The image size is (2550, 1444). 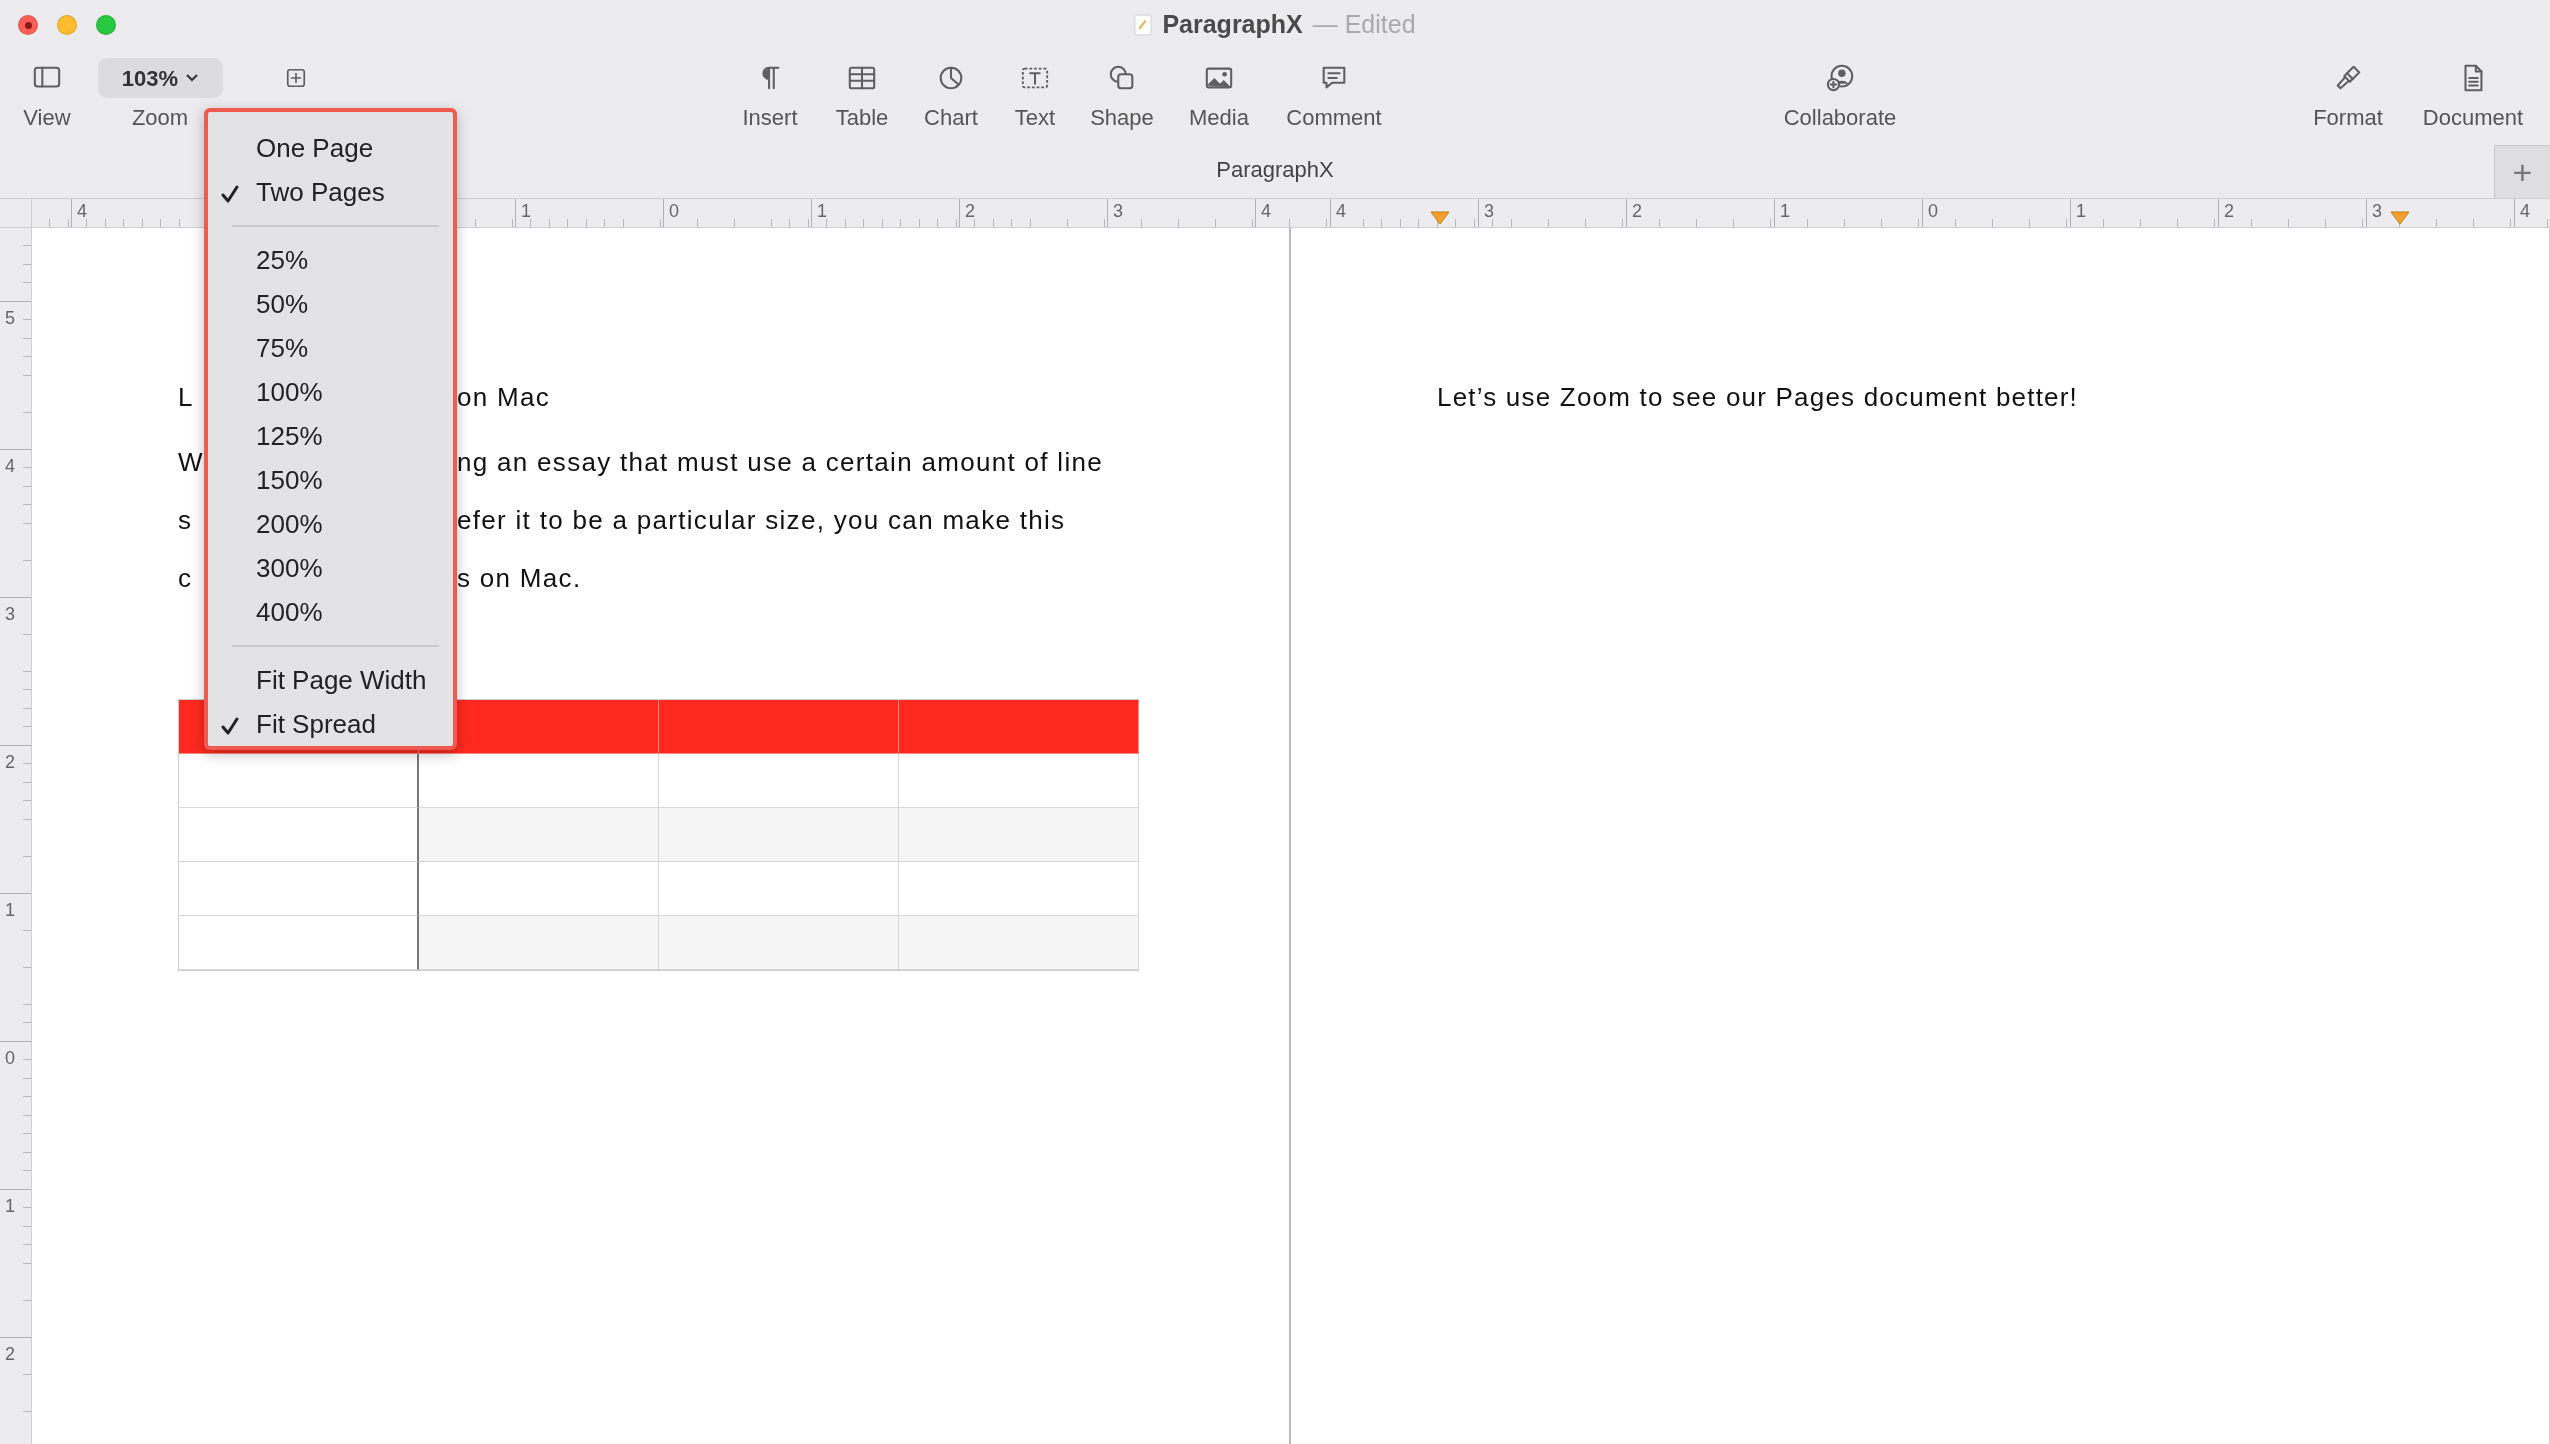 I want to click on menu-item: One Page, so click(x=330, y=148).